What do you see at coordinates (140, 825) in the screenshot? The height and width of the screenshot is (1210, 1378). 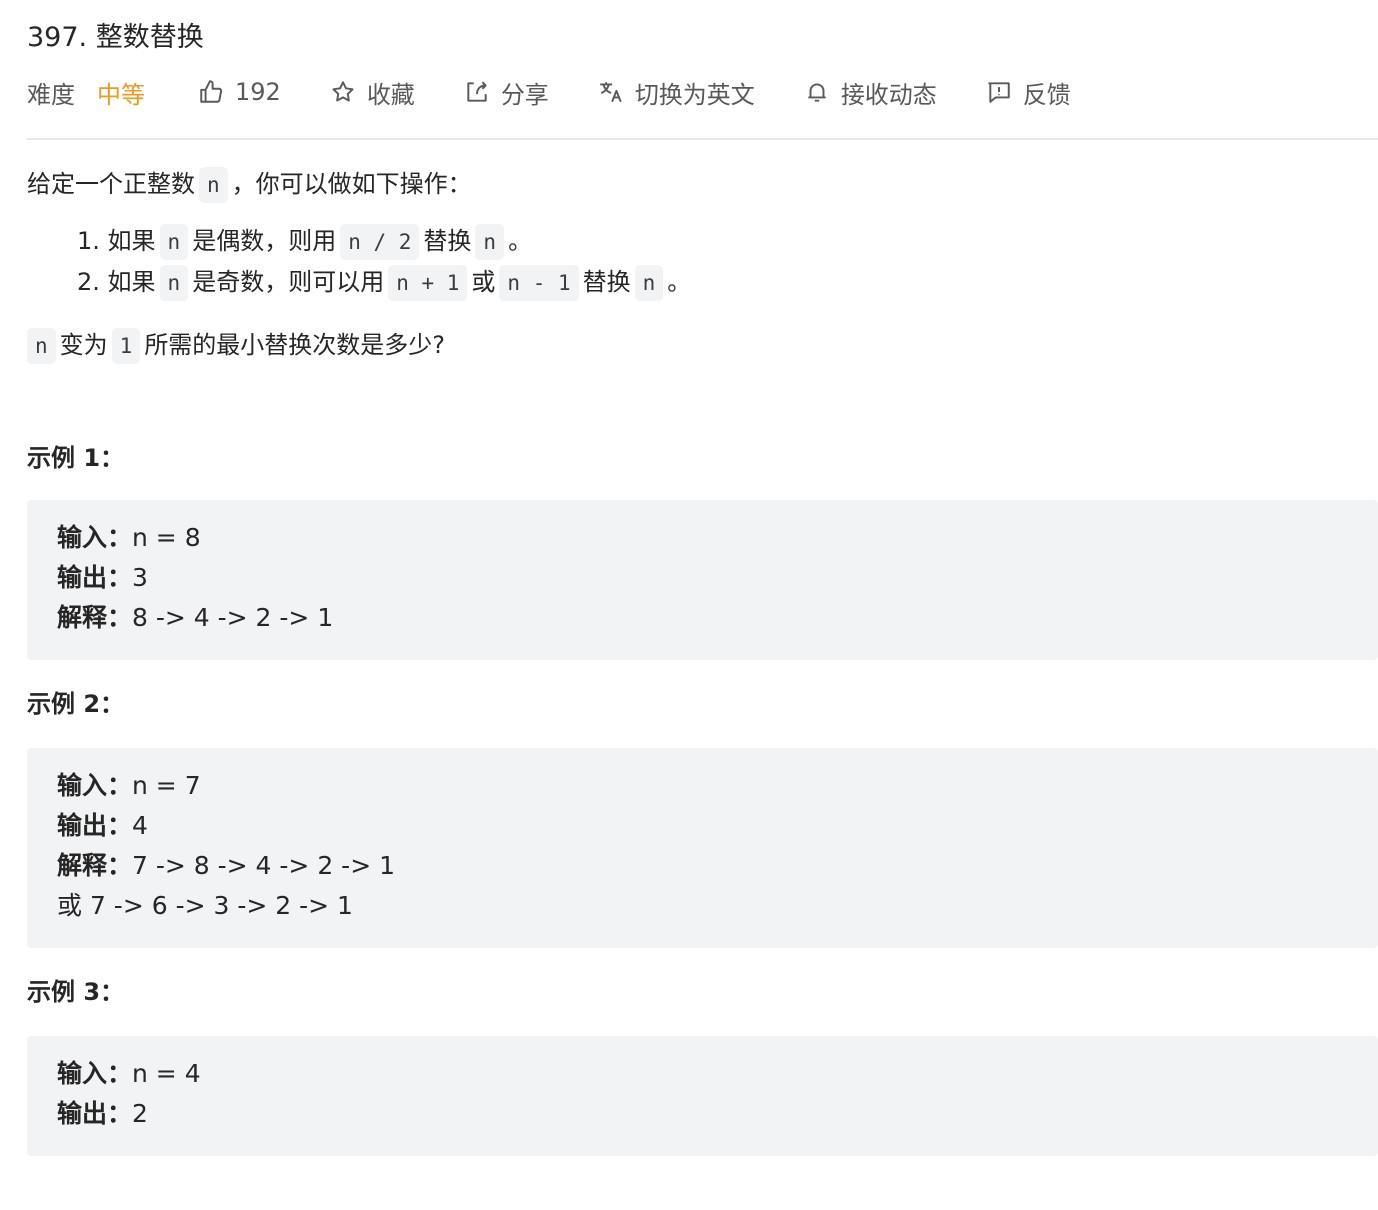 I see `example-value: 4` at bounding box center [140, 825].